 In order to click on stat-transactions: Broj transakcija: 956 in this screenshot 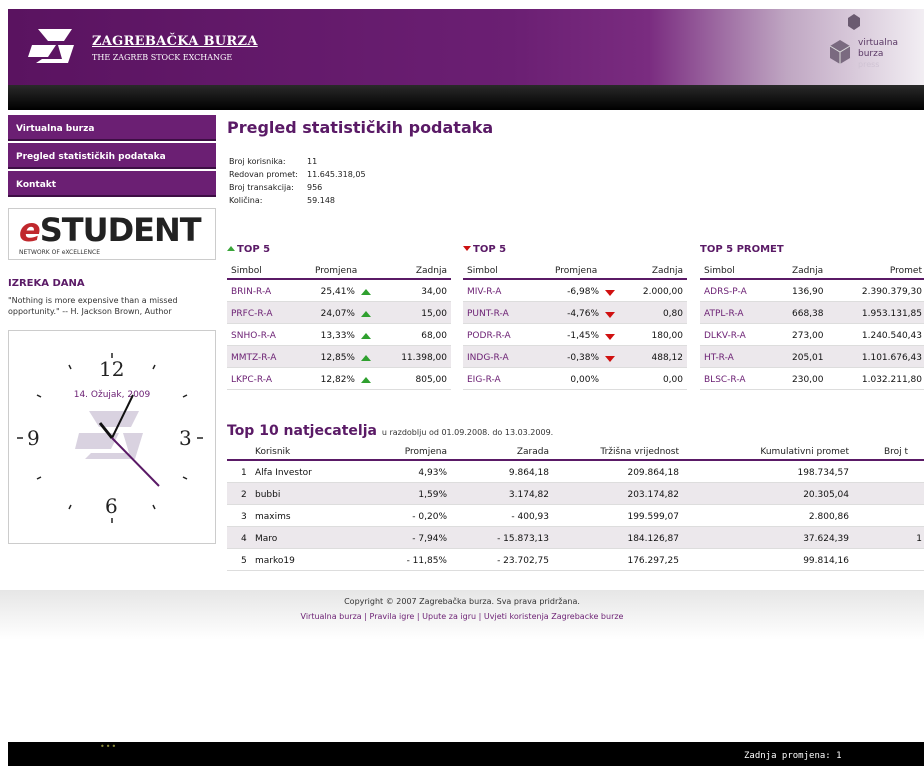, I will do `click(276, 187)`.